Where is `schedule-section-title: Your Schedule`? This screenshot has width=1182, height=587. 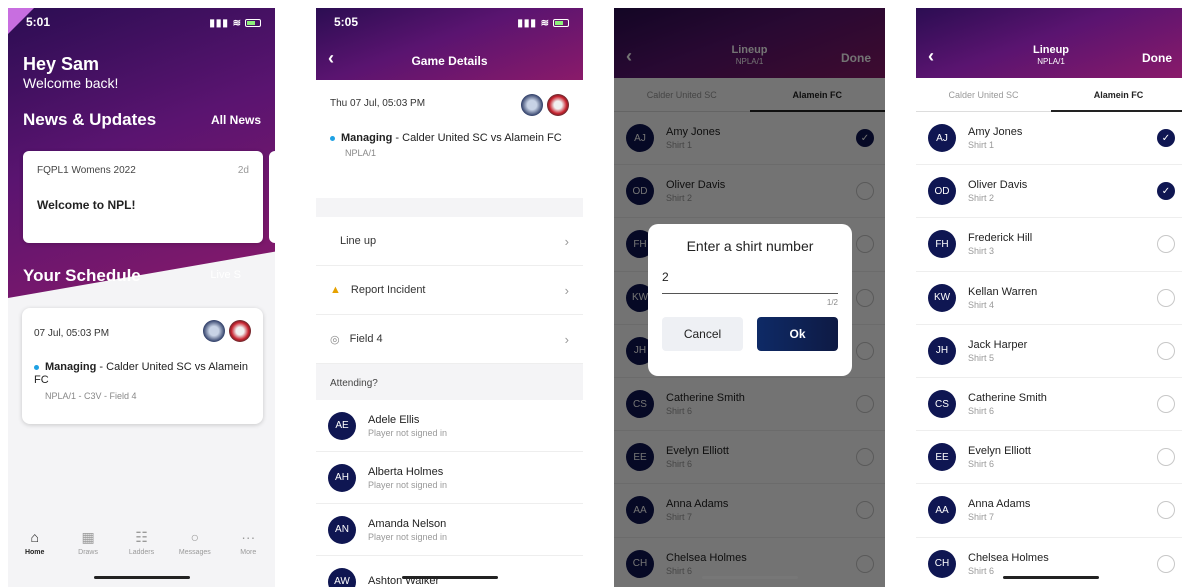 schedule-section-title: Your Schedule is located at coordinates (82, 275).